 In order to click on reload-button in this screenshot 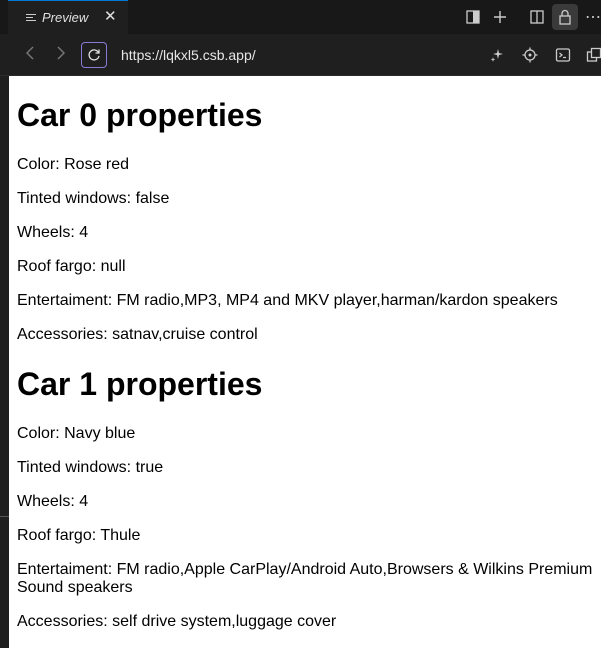, I will do `click(94, 55)`.